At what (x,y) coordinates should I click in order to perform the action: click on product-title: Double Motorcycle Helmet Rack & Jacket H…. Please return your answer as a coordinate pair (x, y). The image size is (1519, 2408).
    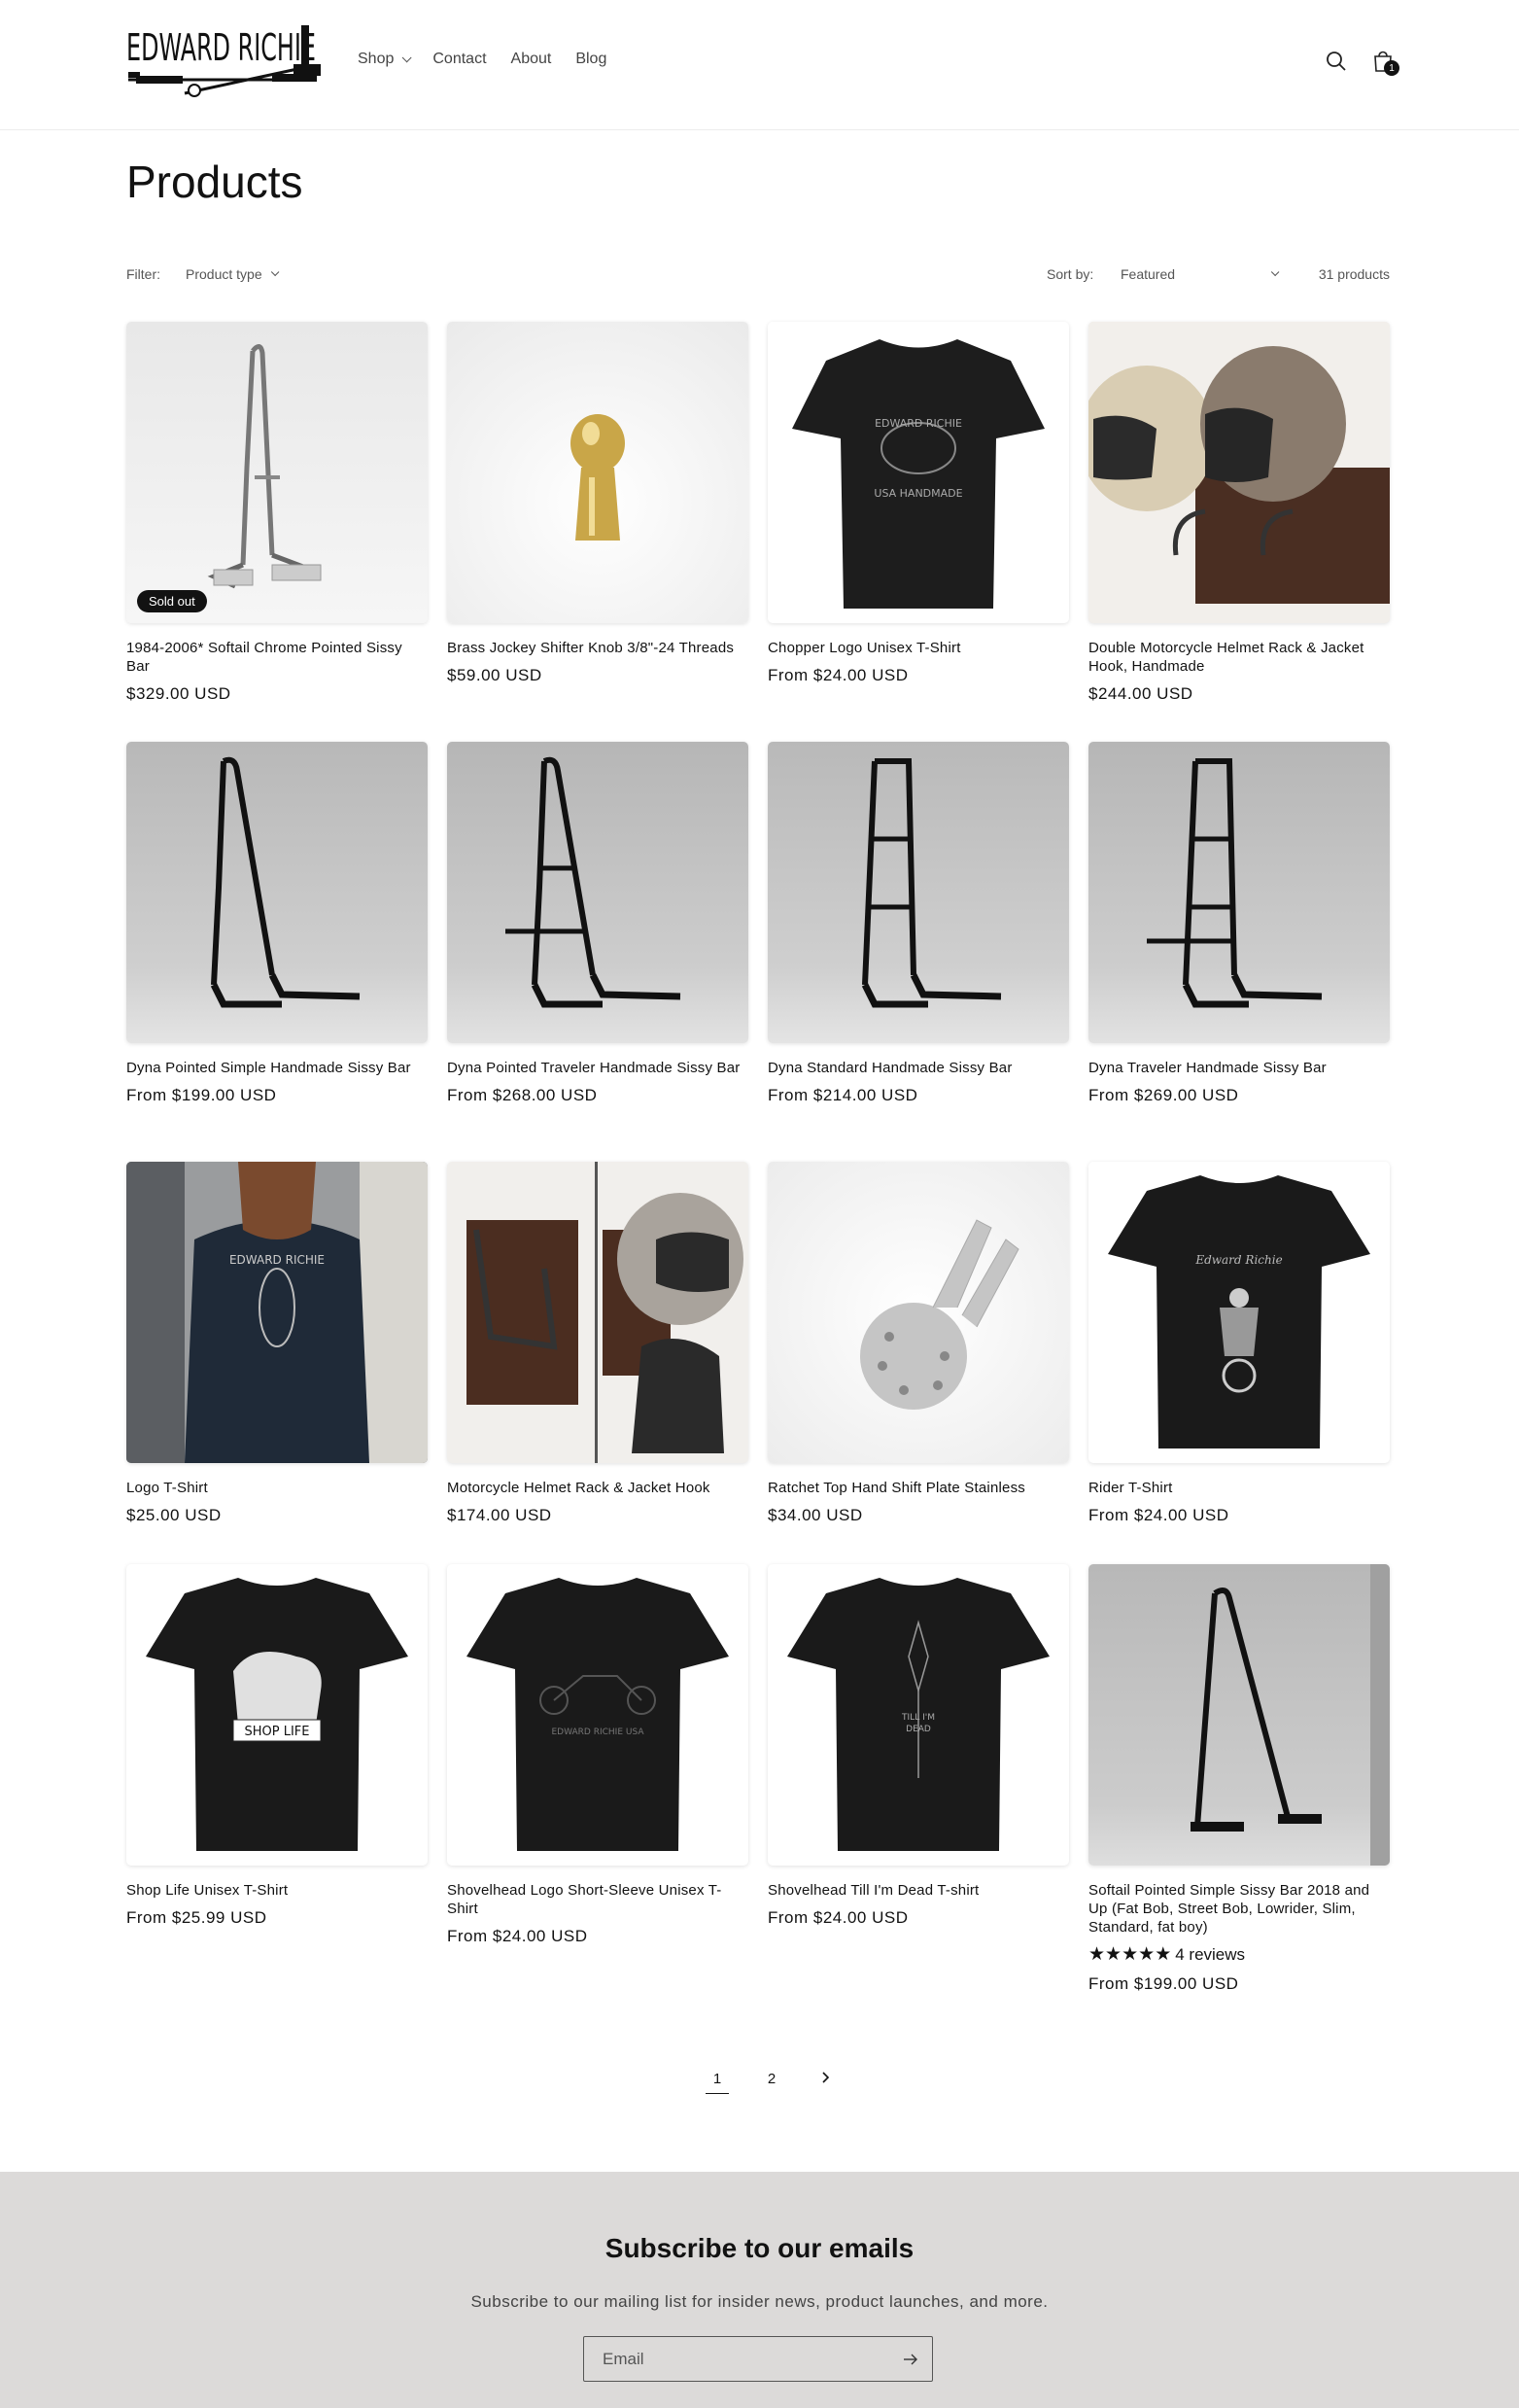
    Looking at the image, I should click on (1239, 657).